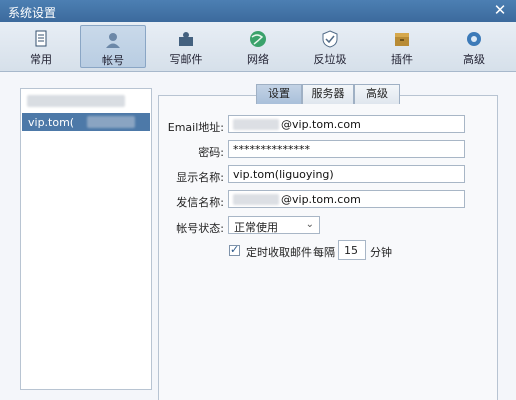  I want to click on sender-name-field-value: @vip.tom.com, so click(321, 199).